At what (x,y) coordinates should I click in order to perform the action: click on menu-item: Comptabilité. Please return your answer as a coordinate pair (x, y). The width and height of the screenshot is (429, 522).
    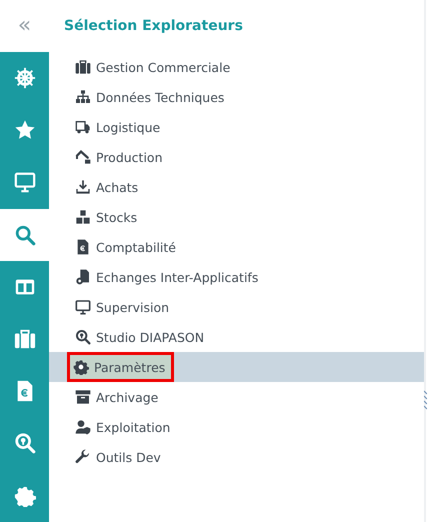
    Looking at the image, I should click on (125, 247).